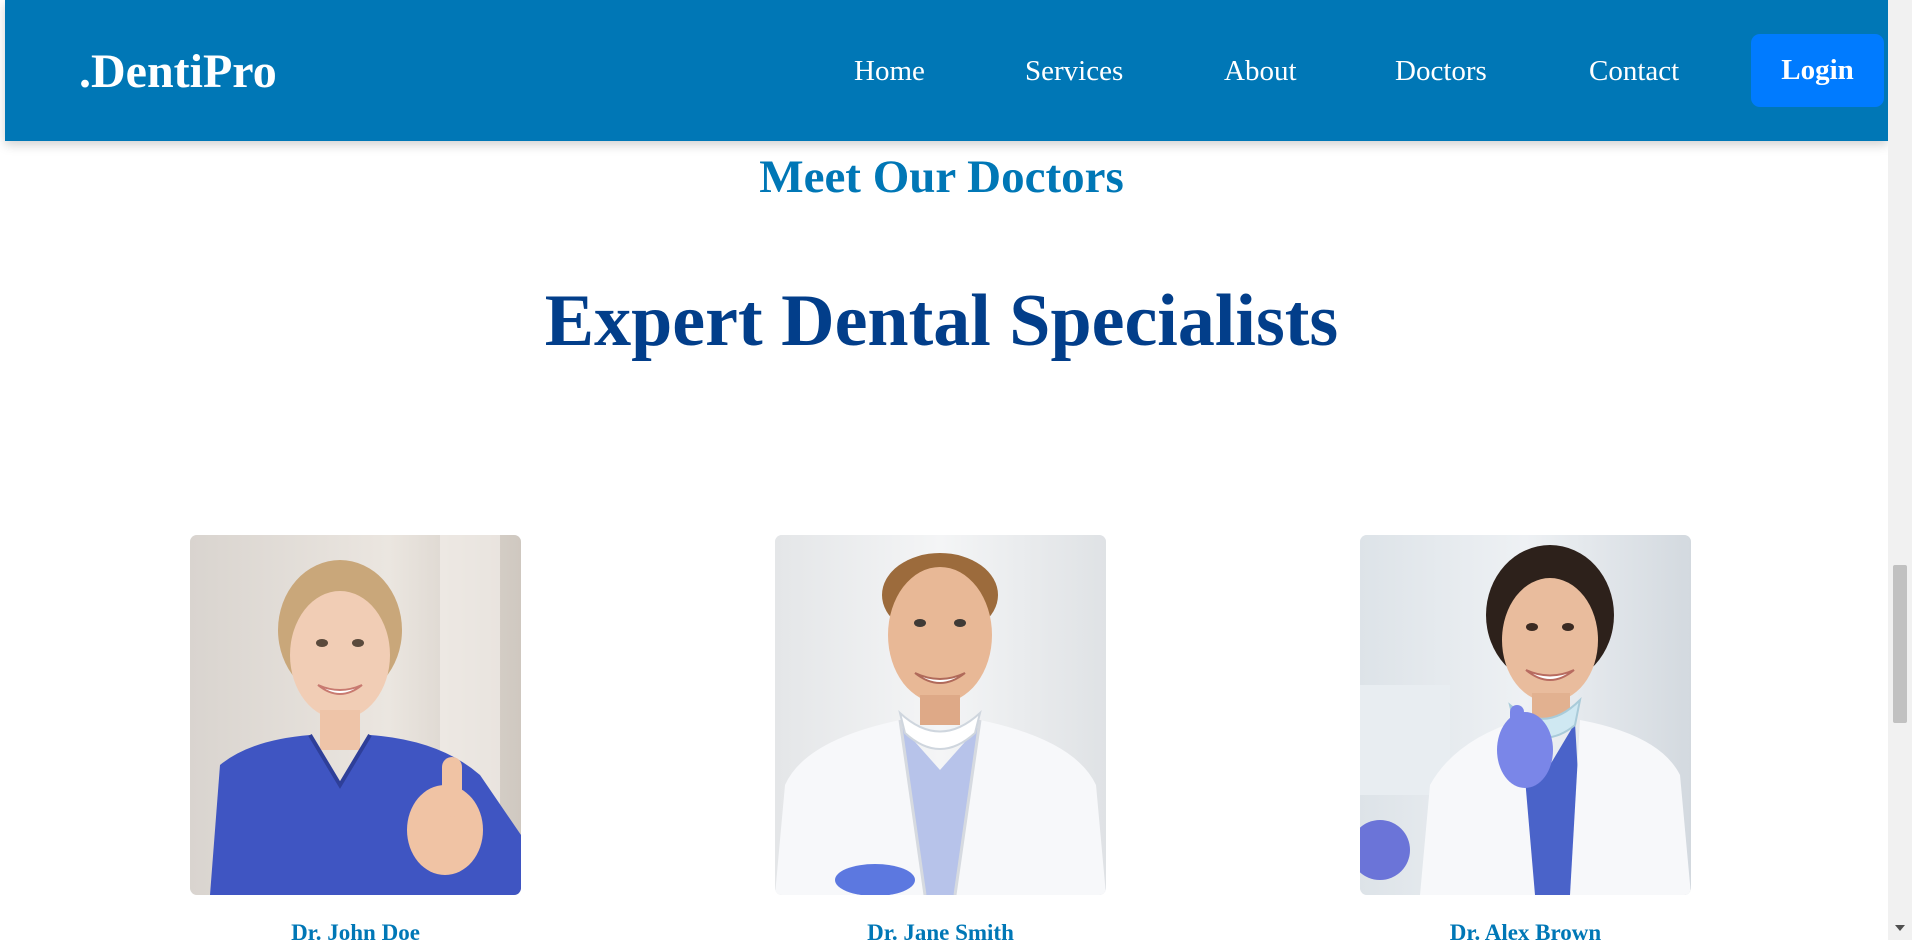 This screenshot has height=940, width=1912. What do you see at coordinates (1525, 930) in the screenshot?
I see `doctor-name: Dr. Alex Brown` at bounding box center [1525, 930].